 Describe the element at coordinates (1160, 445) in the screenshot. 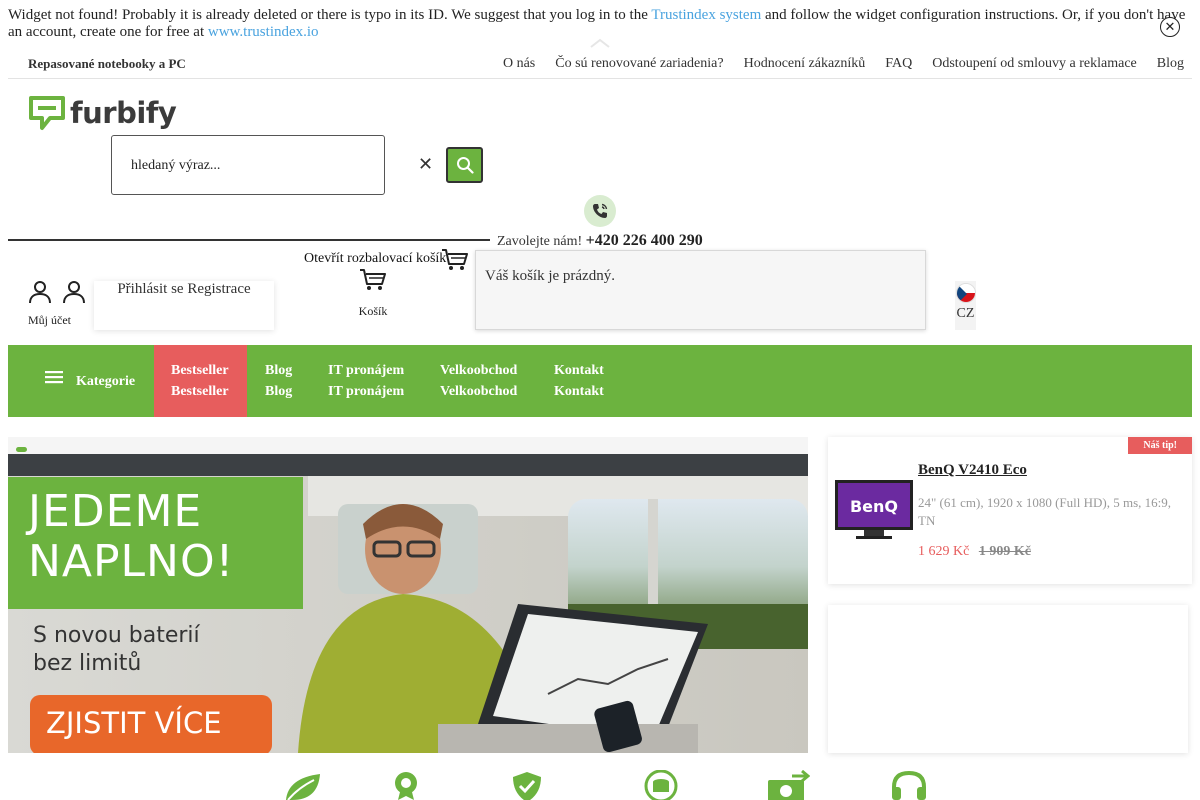

I see `tip-badge: Náš tip!` at that location.